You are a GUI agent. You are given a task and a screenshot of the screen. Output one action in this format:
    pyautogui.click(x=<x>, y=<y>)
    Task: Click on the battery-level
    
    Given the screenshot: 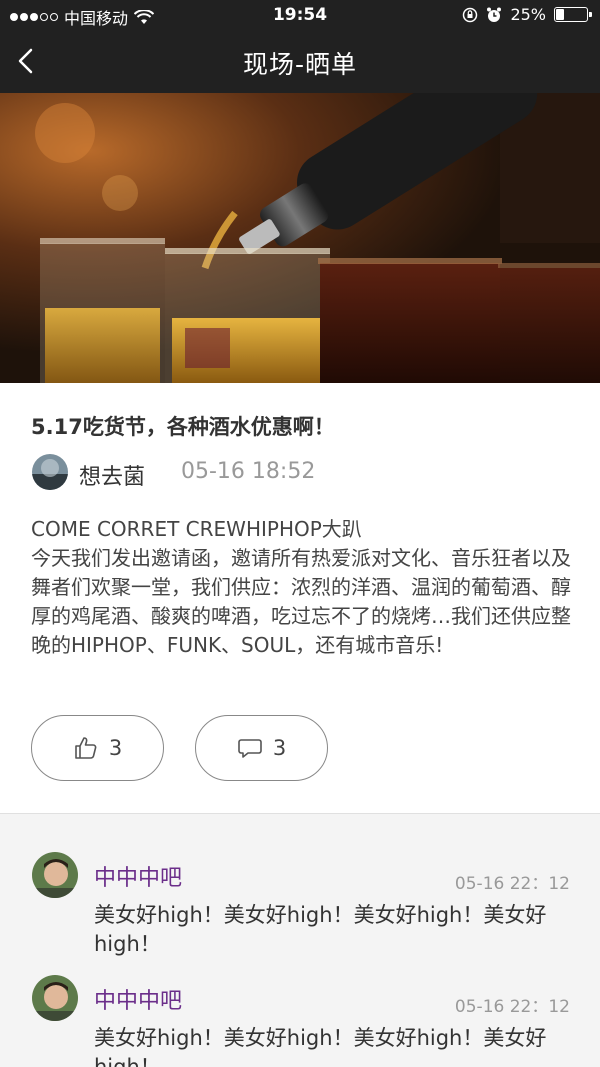 What is the action you would take?
    pyautogui.click(x=560, y=14)
    